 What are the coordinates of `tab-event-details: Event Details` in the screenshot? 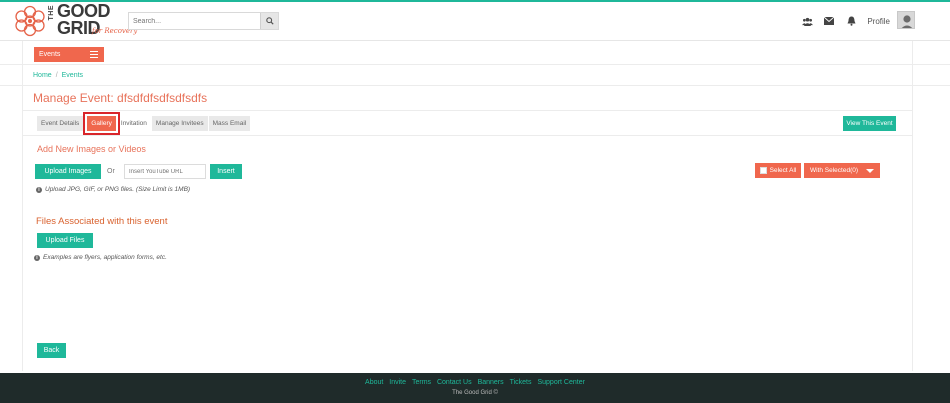 It's located at (60, 123).